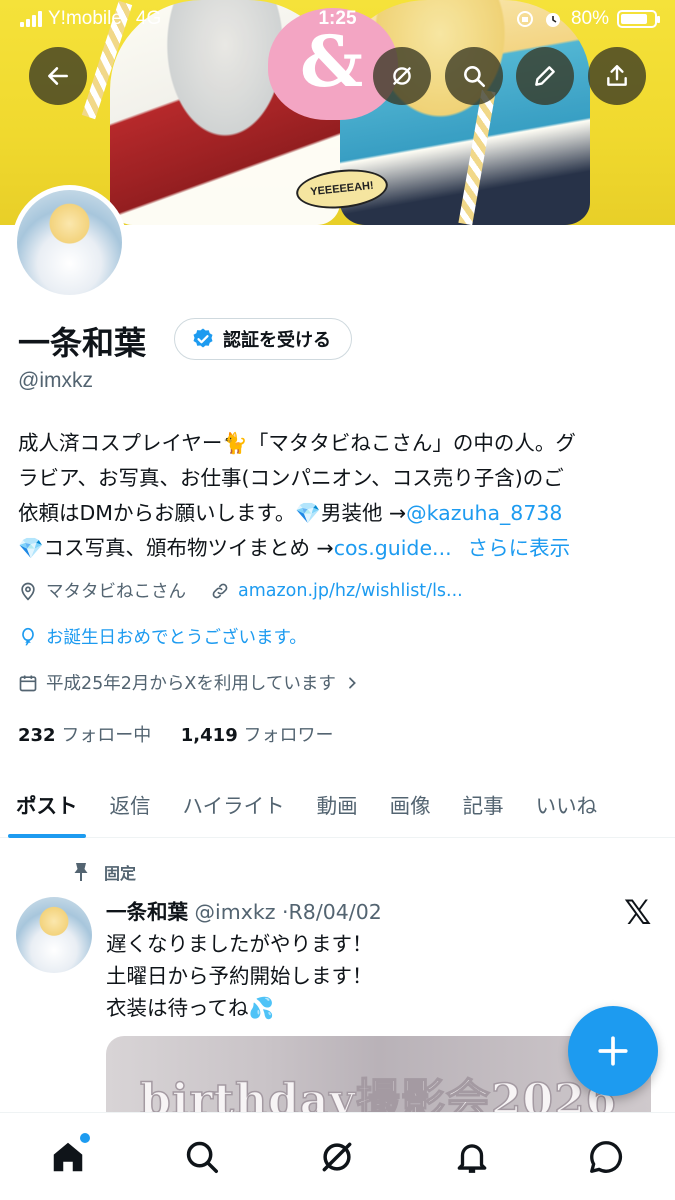  I want to click on pinned-indicator: 固定, so click(104, 872).